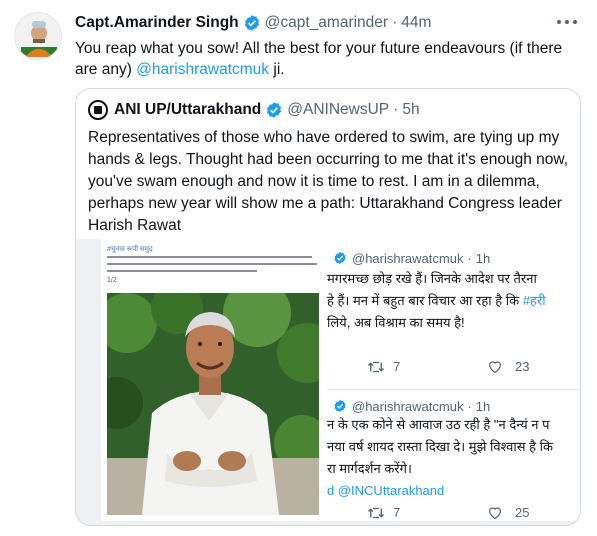  What do you see at coordinates (202, 69) in the screenshot?
I see `mention-link: @harishrawatcmuk` at bounding box center [202, 69].